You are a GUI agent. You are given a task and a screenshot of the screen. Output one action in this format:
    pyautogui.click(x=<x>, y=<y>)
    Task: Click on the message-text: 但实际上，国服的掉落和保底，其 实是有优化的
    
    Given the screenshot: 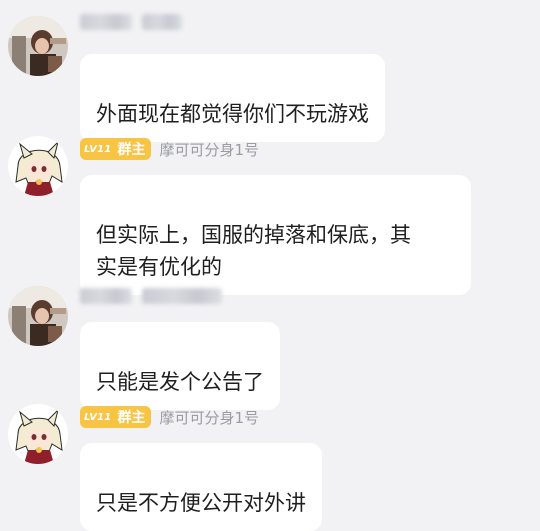 What is the action you would take?
    pyautogui.click(x=253, y=251)
    